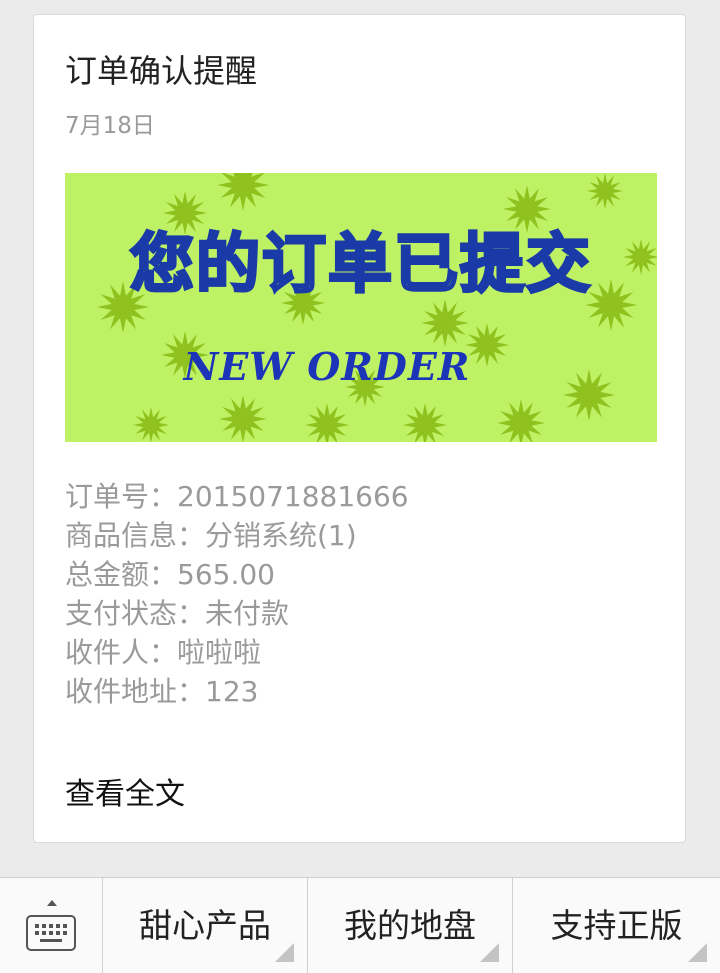 The height and width of the screenshot is (973, 720). I want to click on expand-arrow-icon, so click(52, 903).